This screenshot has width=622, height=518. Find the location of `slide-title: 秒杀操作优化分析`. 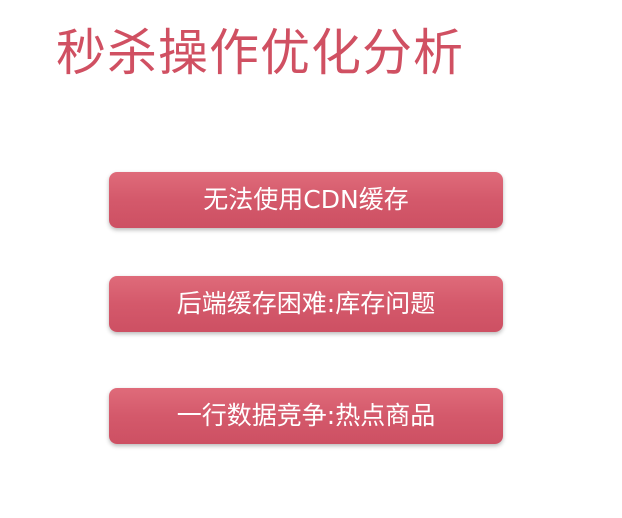

slide-title: 秒杀操作优化分析 is located at coordinates (260, 53).